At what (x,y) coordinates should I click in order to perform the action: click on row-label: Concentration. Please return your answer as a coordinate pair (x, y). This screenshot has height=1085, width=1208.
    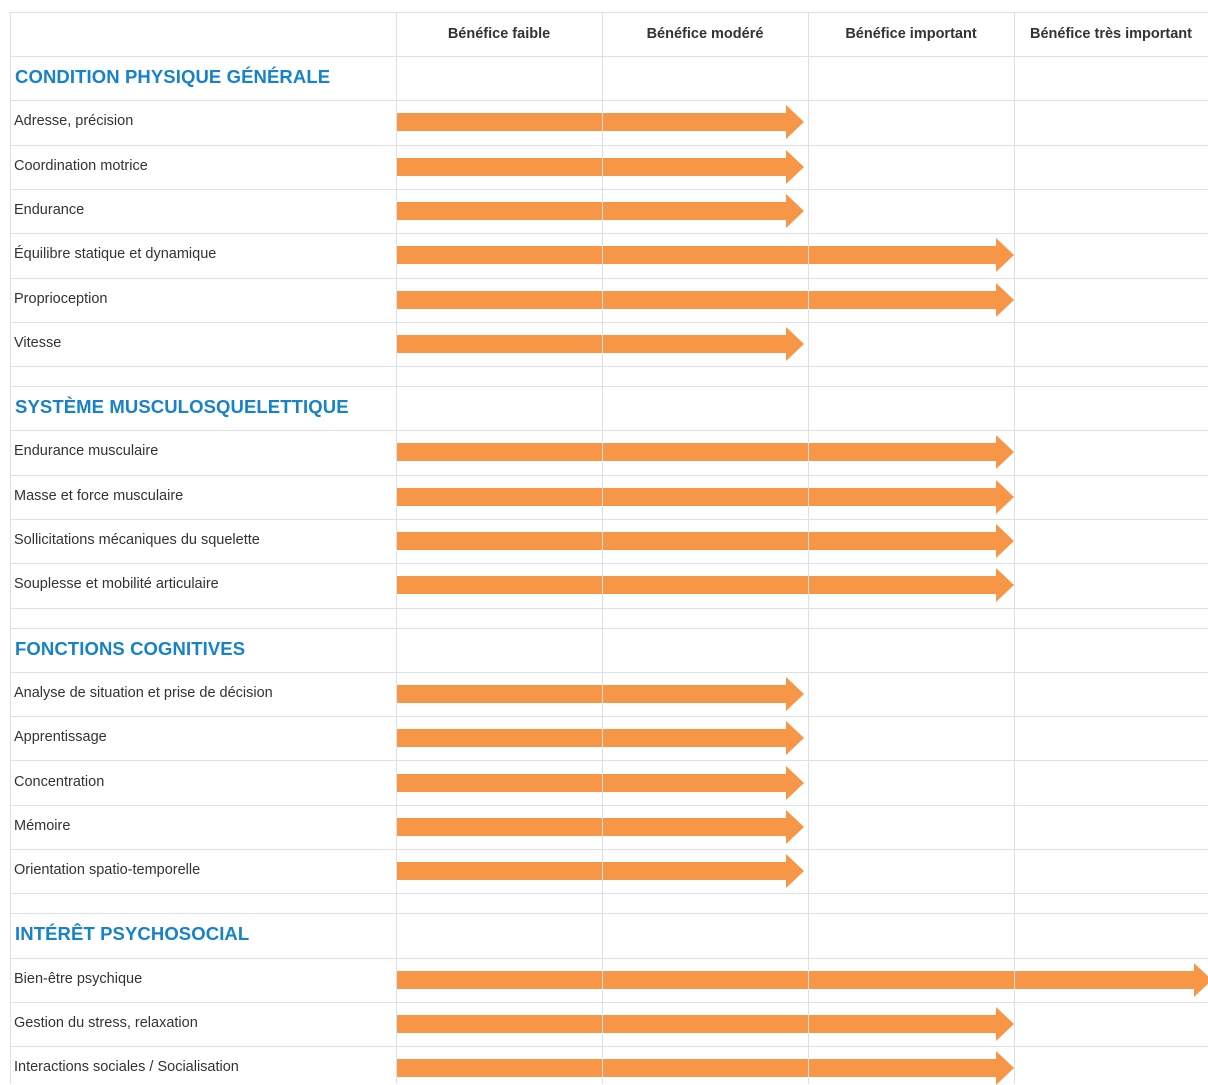
    Looking at the image, I should click on (59, 781).